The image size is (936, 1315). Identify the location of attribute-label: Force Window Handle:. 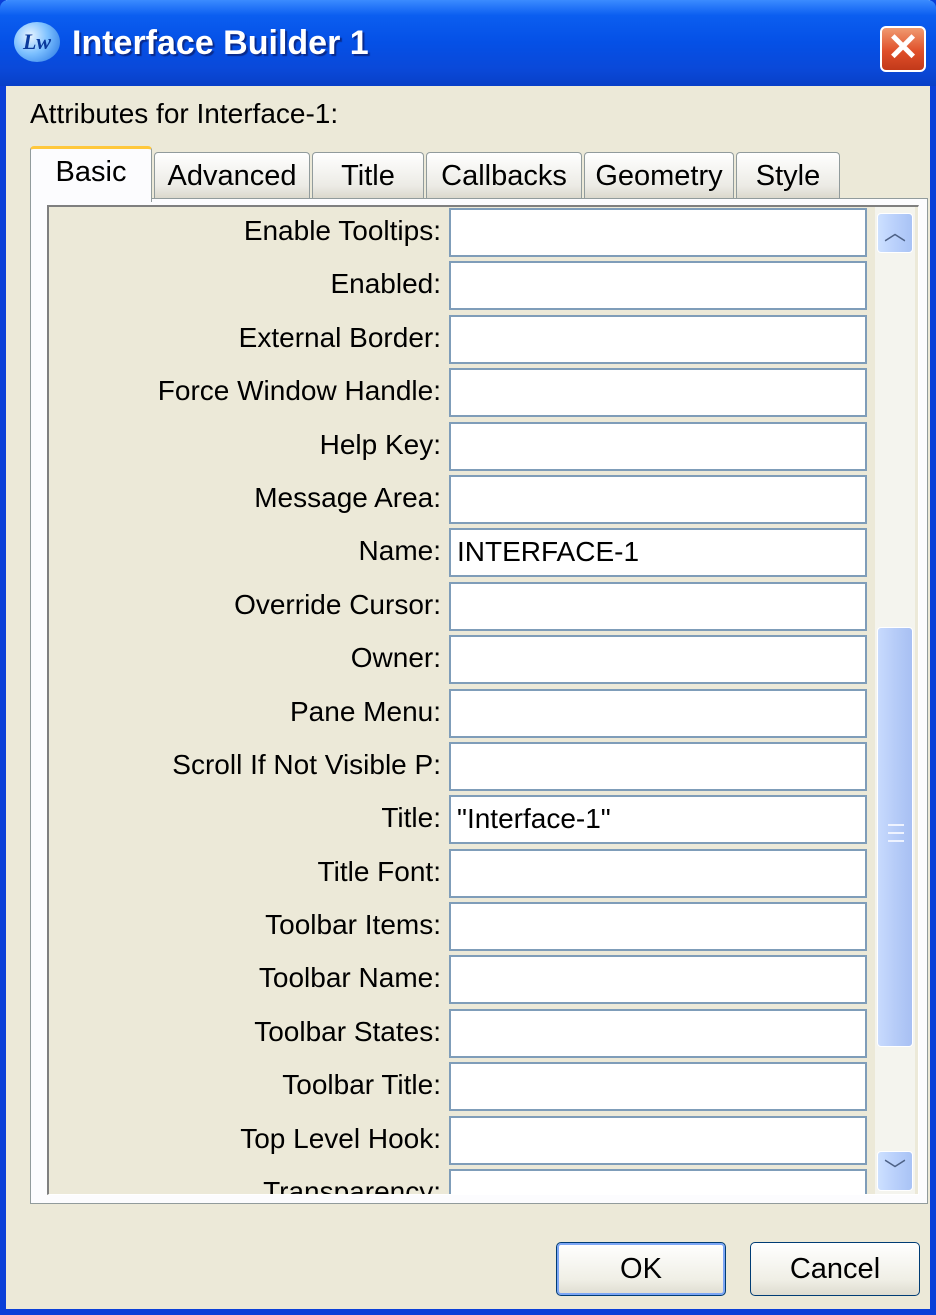
(299, 391).